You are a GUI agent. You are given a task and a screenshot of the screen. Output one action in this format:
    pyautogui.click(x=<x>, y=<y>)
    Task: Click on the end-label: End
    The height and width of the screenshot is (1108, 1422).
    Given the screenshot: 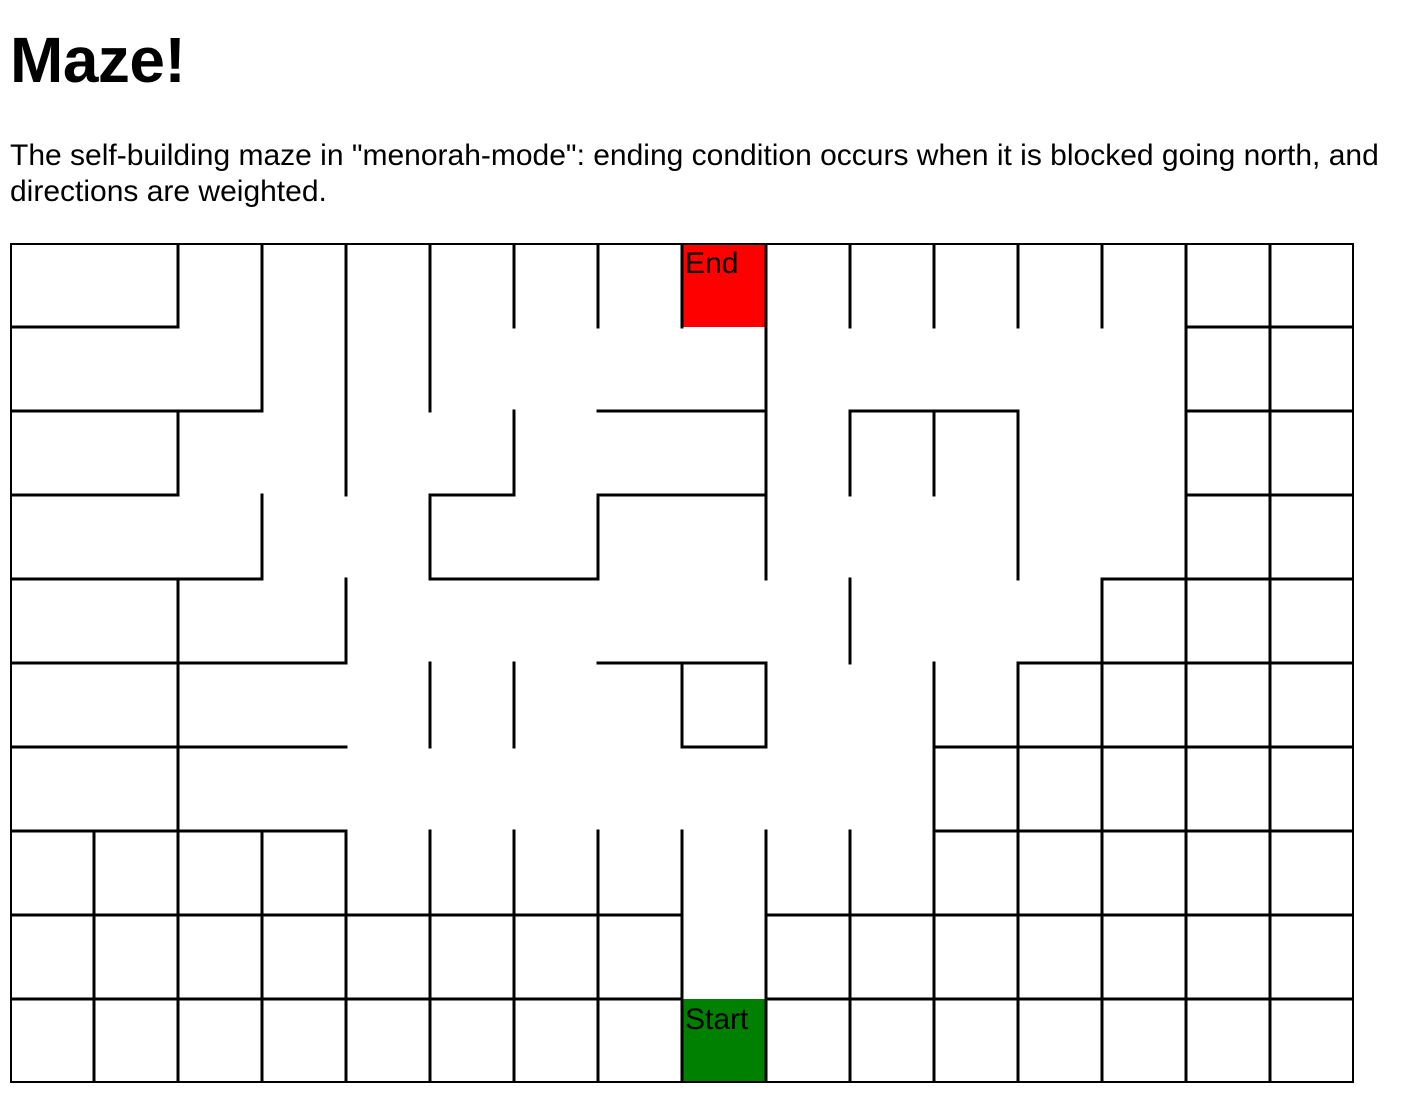 What is the action you would take?
    pyautogui.click(x=711, y=263)
    